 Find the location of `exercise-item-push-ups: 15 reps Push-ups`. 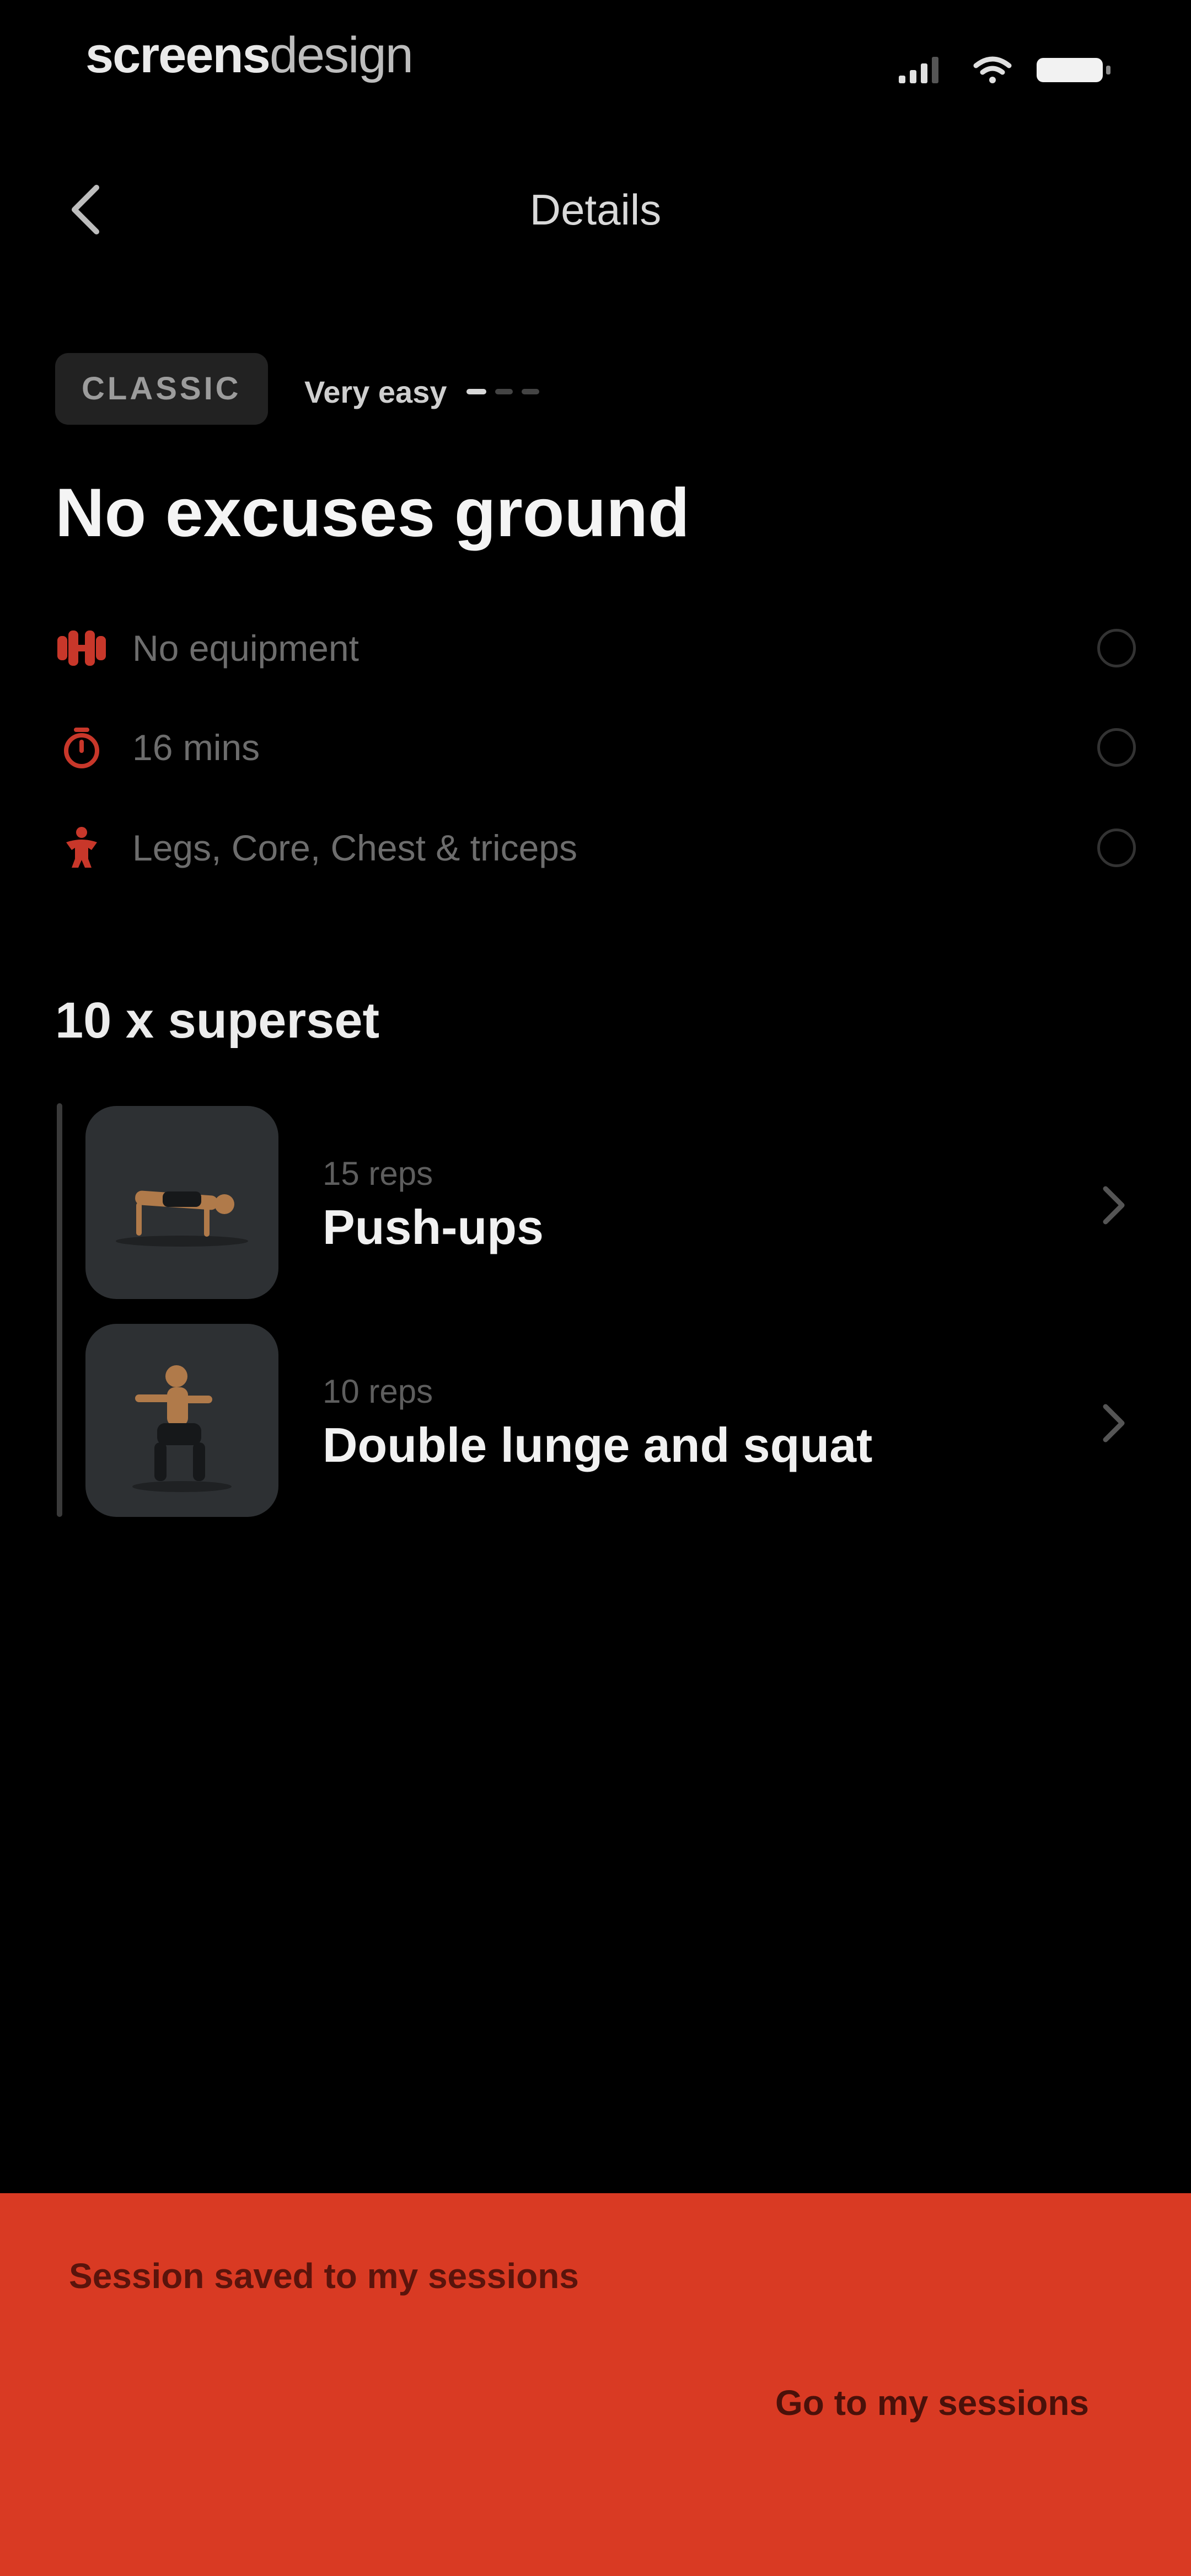

exercise-item-push-ups: 15 reps Push-ups is located at coordinates (611, 1205).